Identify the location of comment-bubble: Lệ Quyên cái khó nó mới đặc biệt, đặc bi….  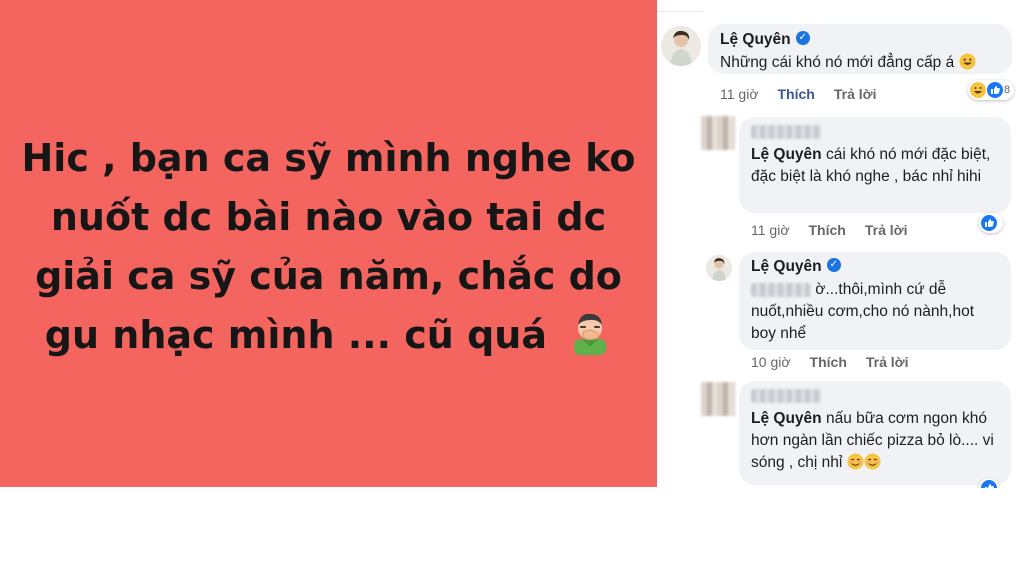
(875, 165).